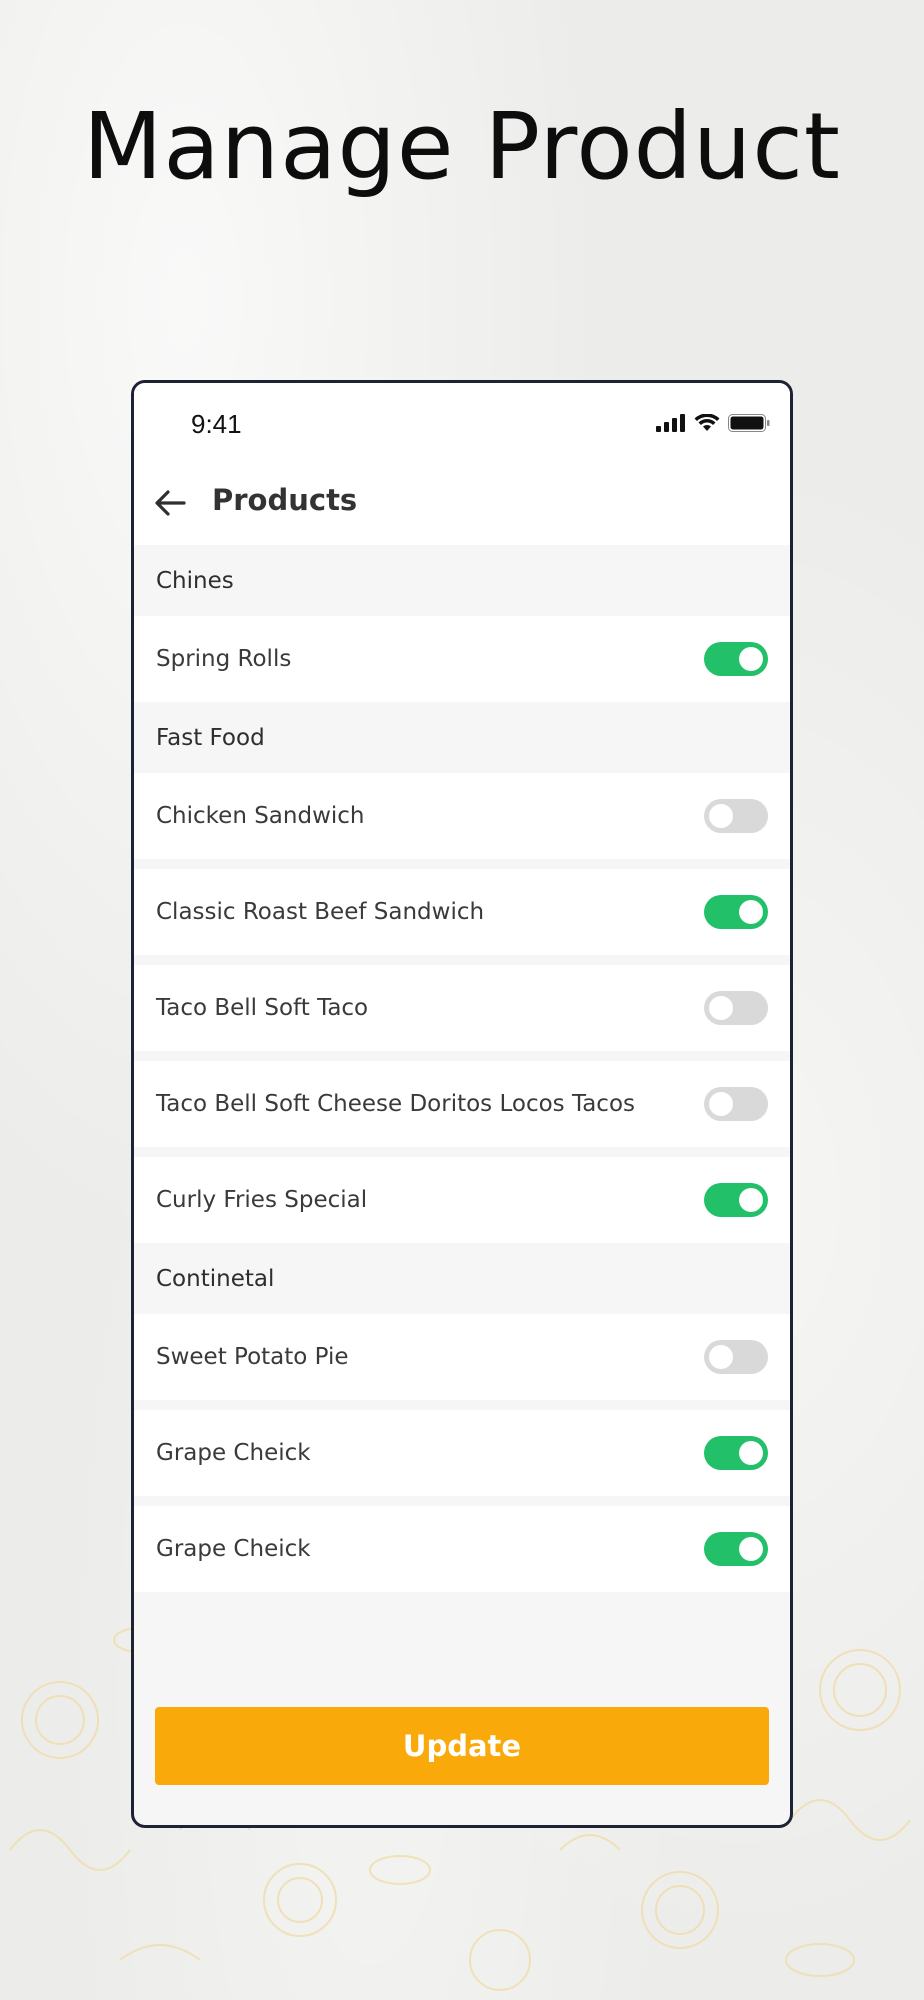 This screenshot has width=924, height=2000. I want to click on product-name: Taco Bell Soft Taco, so click(262, 1008).